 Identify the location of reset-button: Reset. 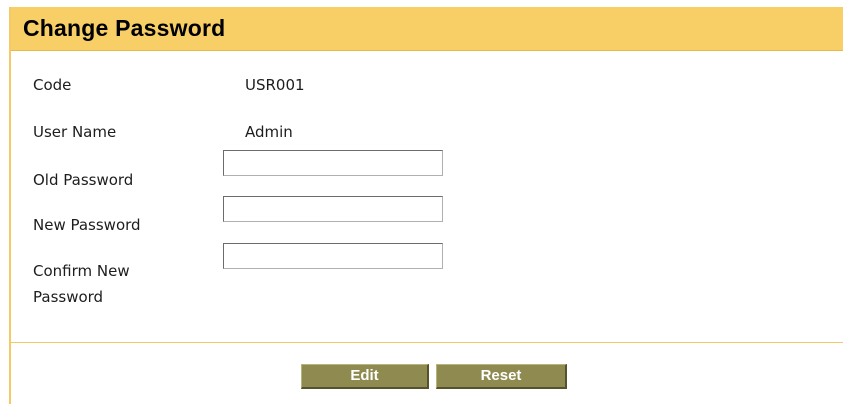
(501, 376).